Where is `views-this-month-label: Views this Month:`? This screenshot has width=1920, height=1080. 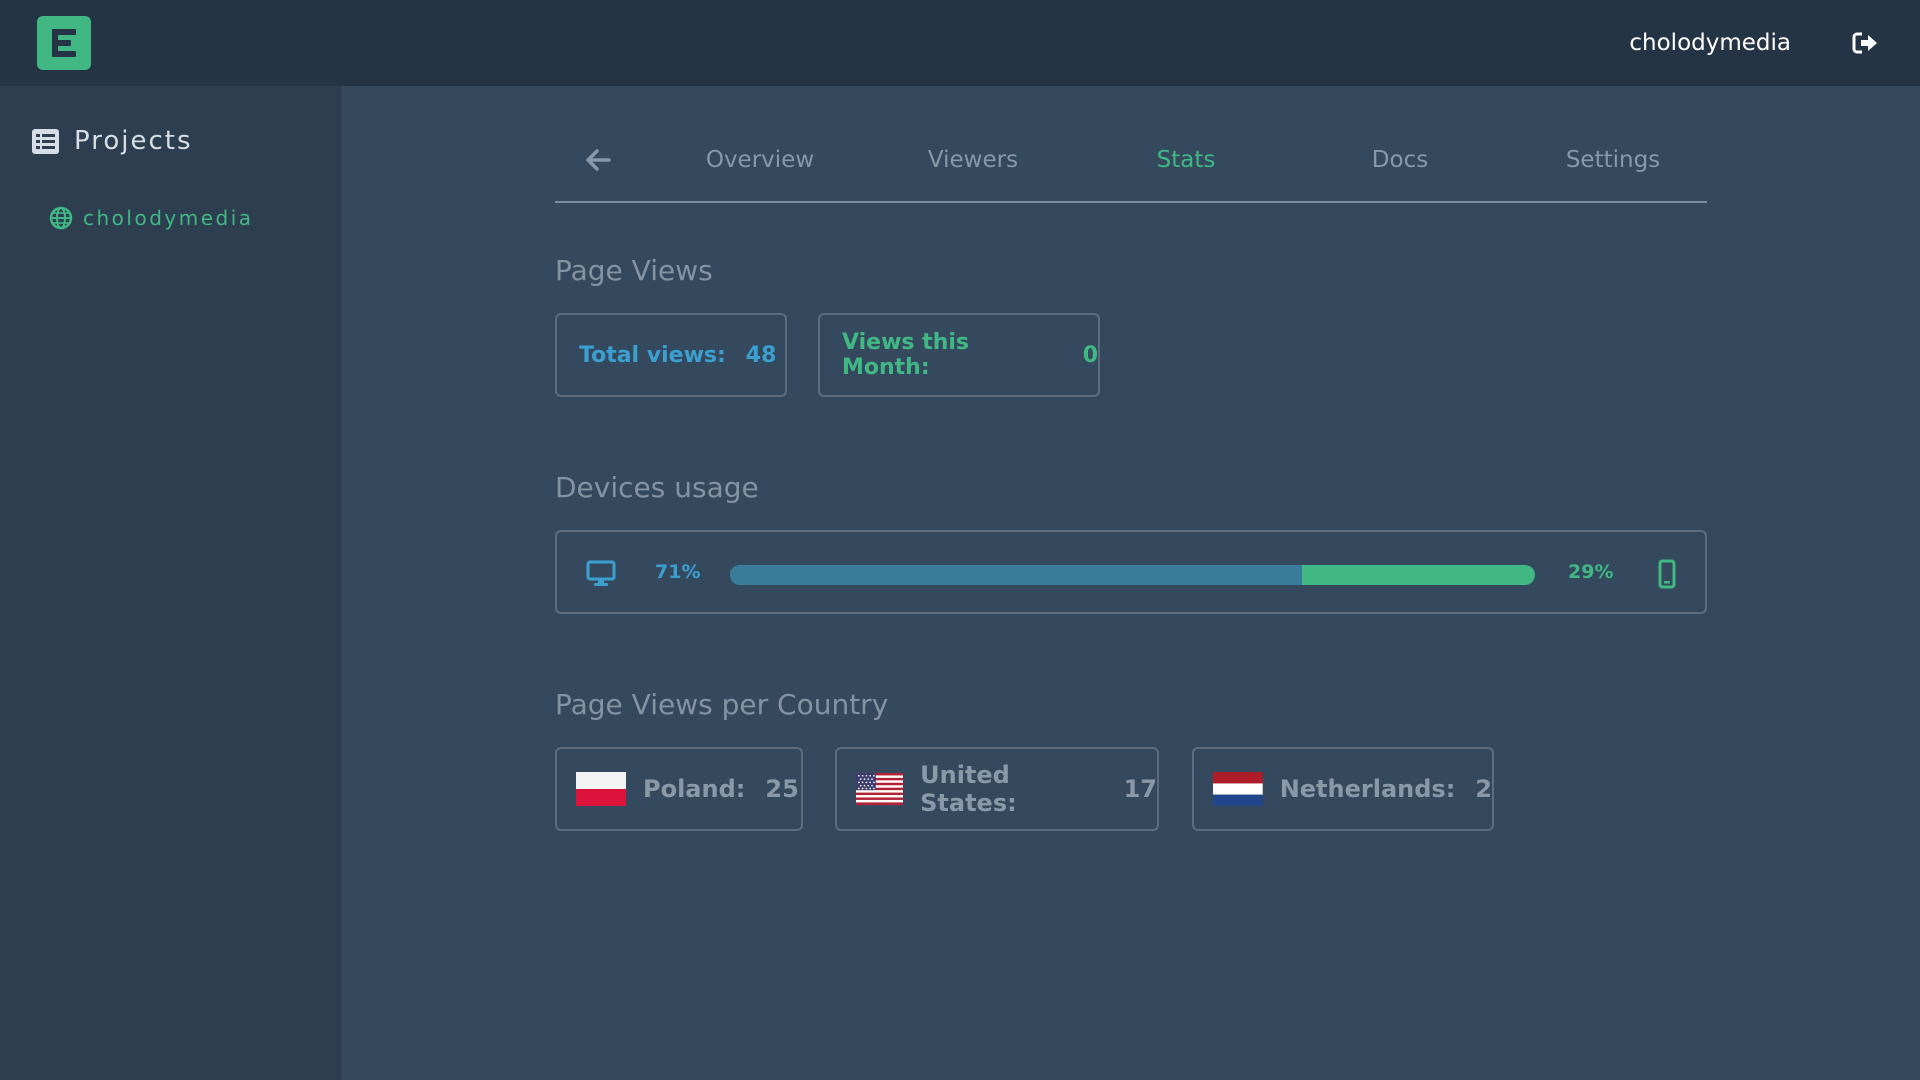 views-this-month-label: Views this Month: is located at coordinates (905, 355).